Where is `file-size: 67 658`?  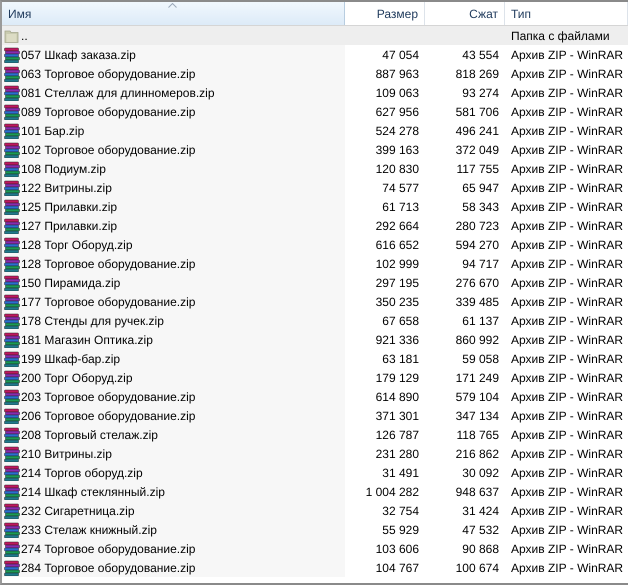
file-size: 67 658 is located at coordinates (400, 321).